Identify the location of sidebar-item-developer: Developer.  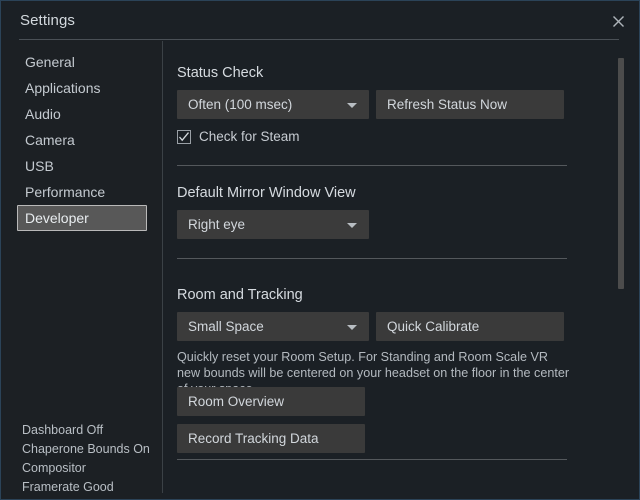
(82, 218).